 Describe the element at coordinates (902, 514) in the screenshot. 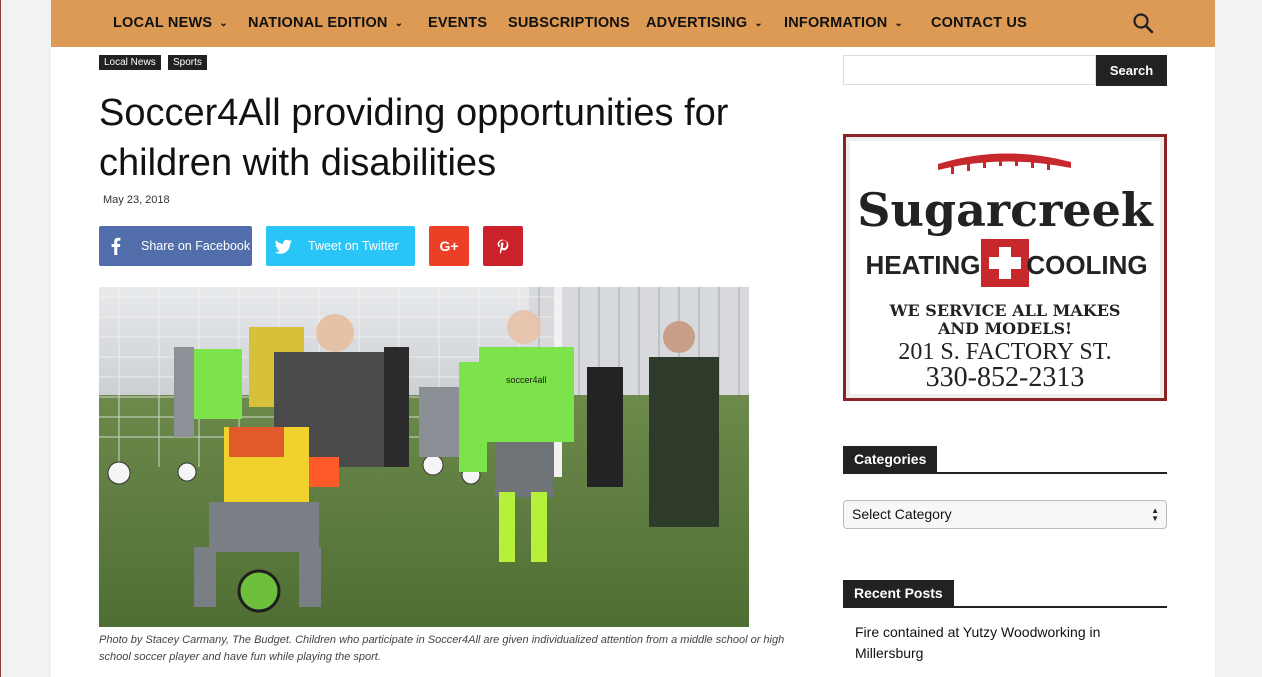

I see `category-select-value: Select Category` at that location.